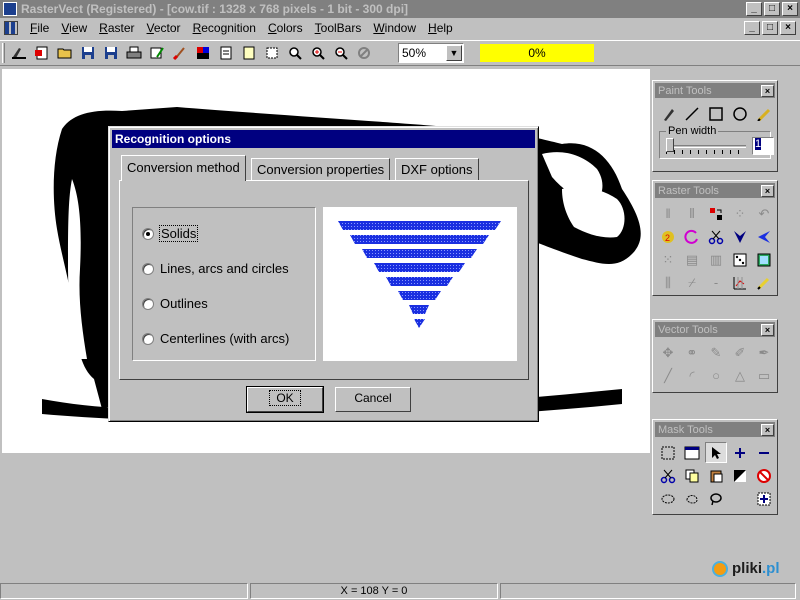  Describe the element at coordinates (285, 399) in the screenshot. I see `ok-button: OK` at that location.